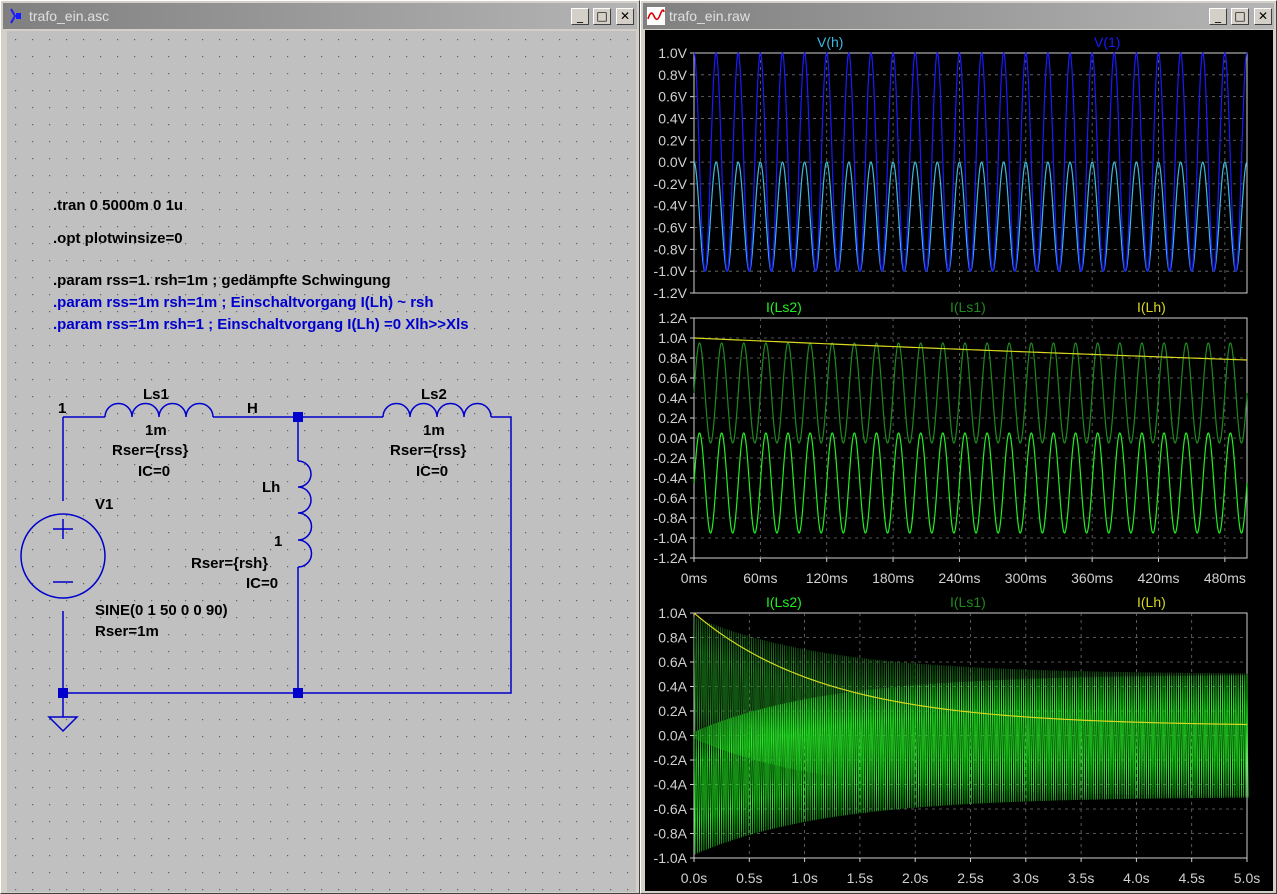  Describe the element at coordinates (434, 394) in the screenshot. I see `ls2-name: Ls2` at that location.